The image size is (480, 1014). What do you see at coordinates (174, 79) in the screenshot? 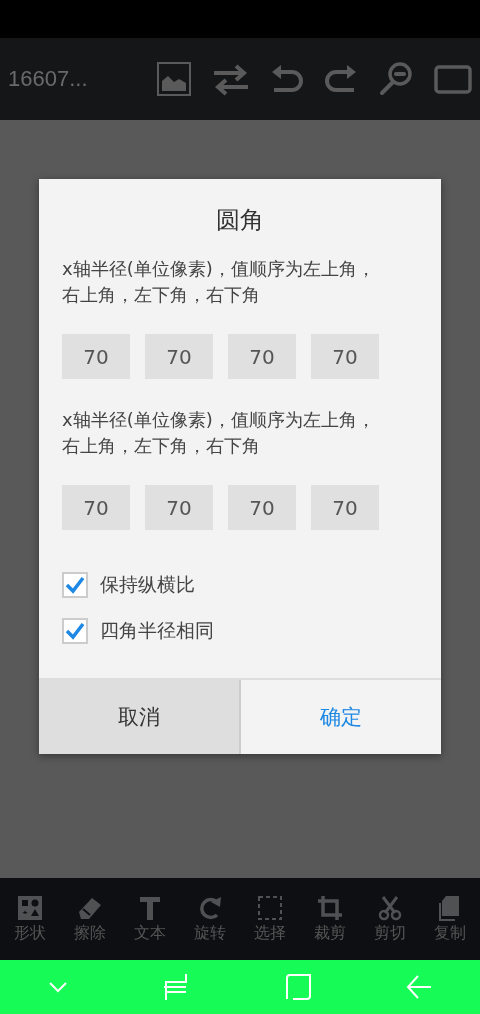
I see `image-icon` at bounding box center [174, 79].